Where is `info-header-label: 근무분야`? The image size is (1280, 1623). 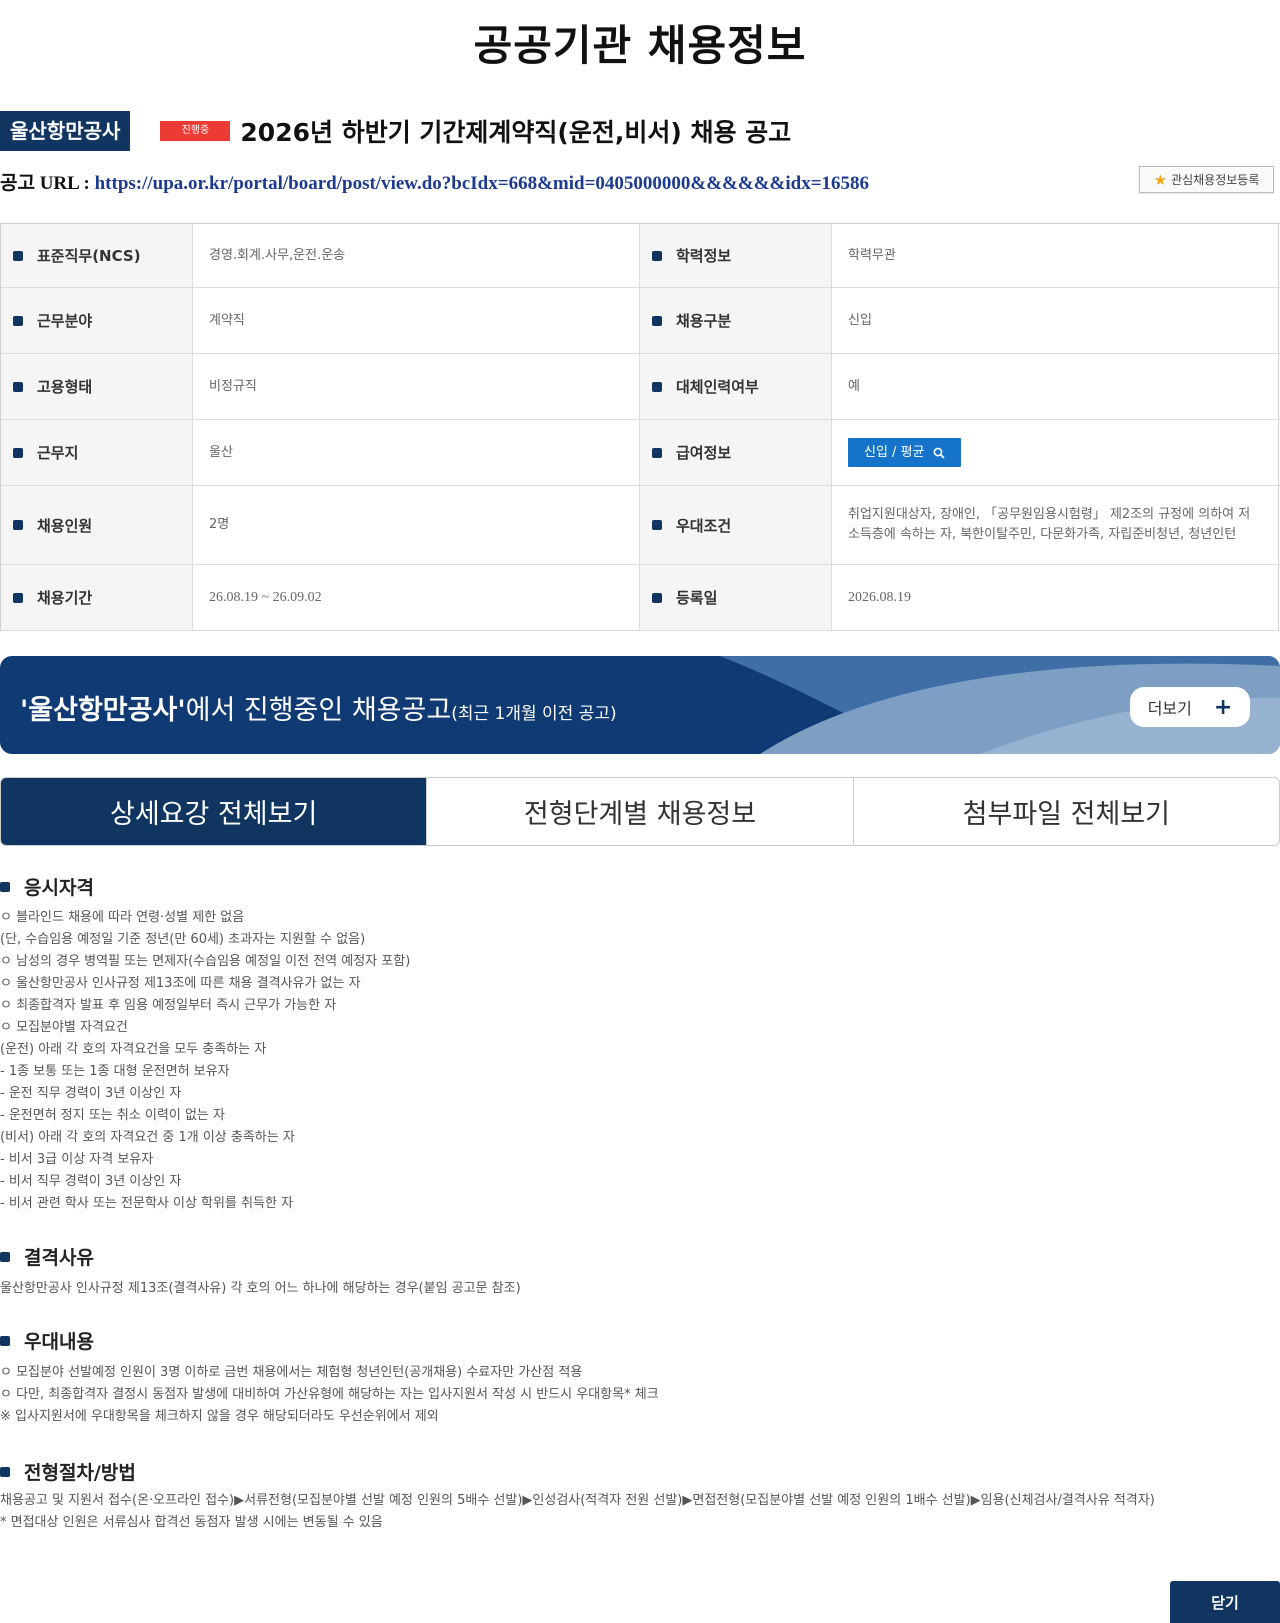
info-header-label: 근무분야 is located at coordinates (65, 321).